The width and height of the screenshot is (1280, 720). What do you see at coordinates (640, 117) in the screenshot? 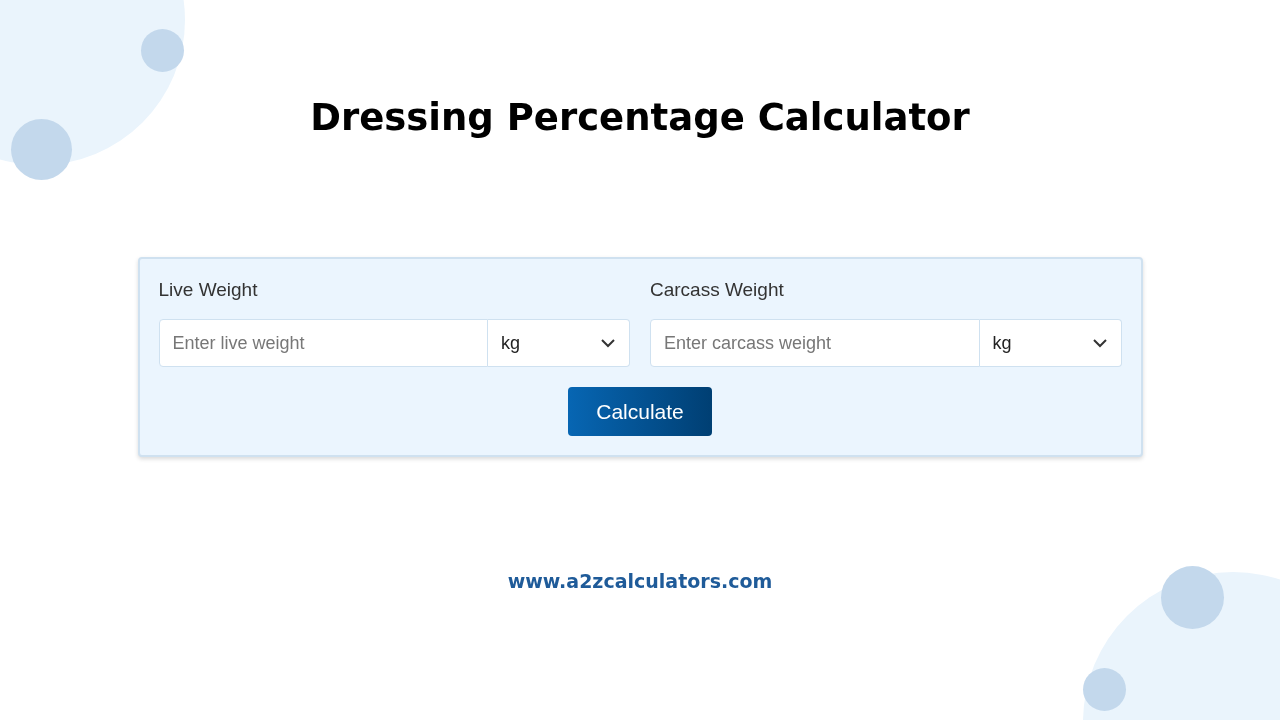
I see `page-title: Dressing Percentage Calculator` at bounding box center [640, 117].